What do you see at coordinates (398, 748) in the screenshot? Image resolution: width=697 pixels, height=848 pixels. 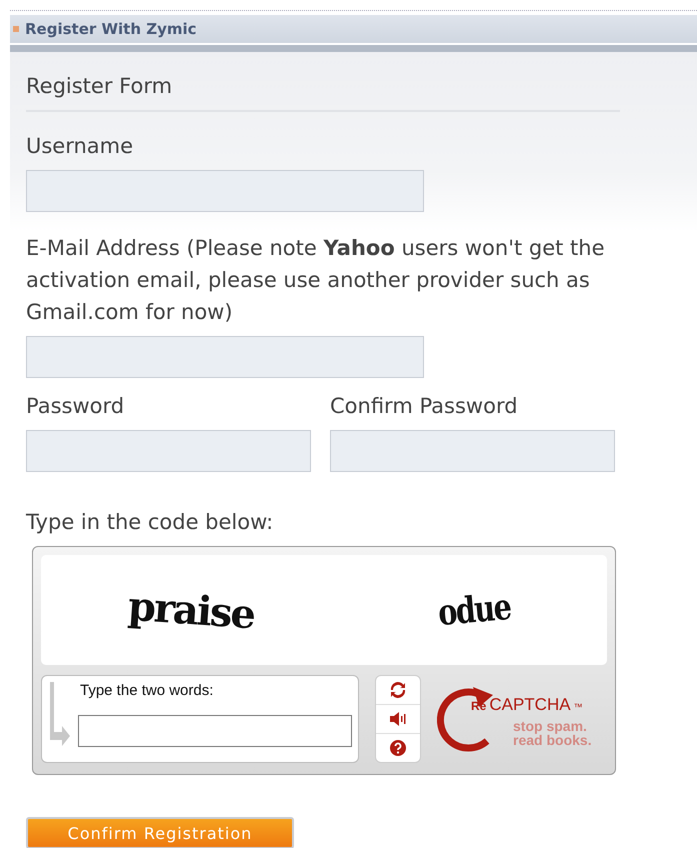 I see `help-icon` at bounding box center [398, 748].